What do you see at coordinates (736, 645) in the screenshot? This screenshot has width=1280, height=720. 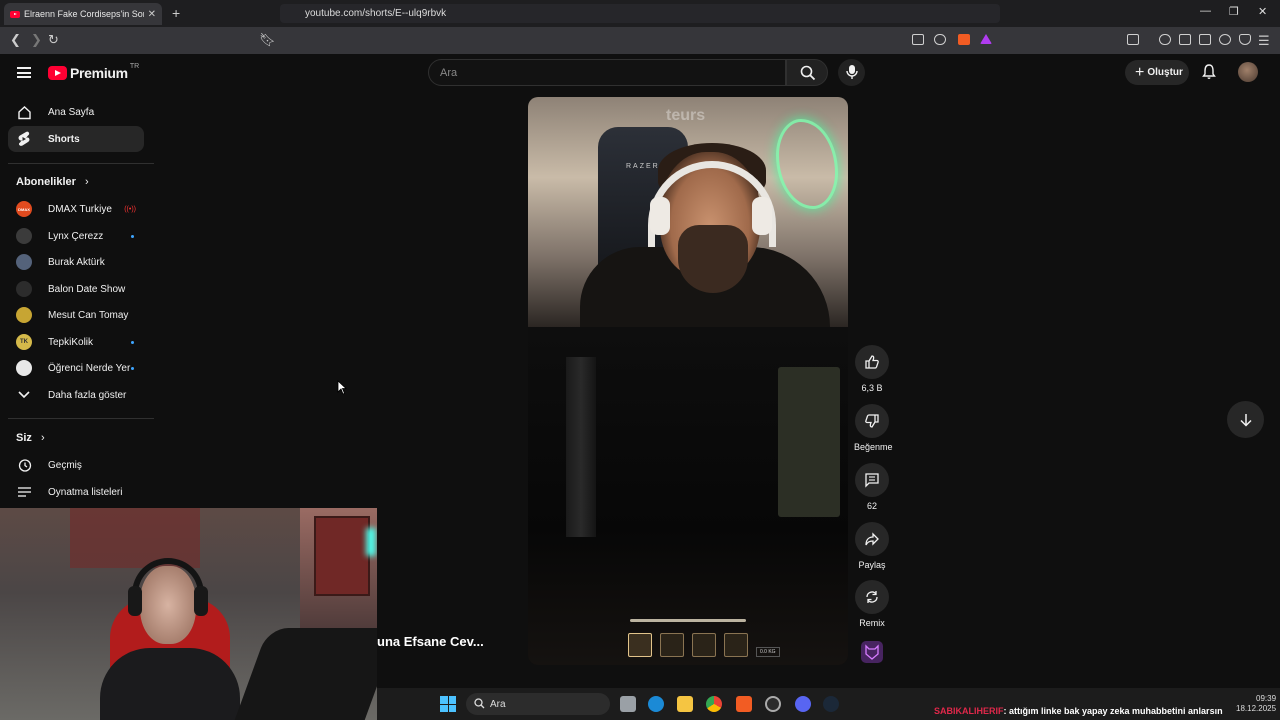 I see `inventory-slot` at bounding box center [736, 645].